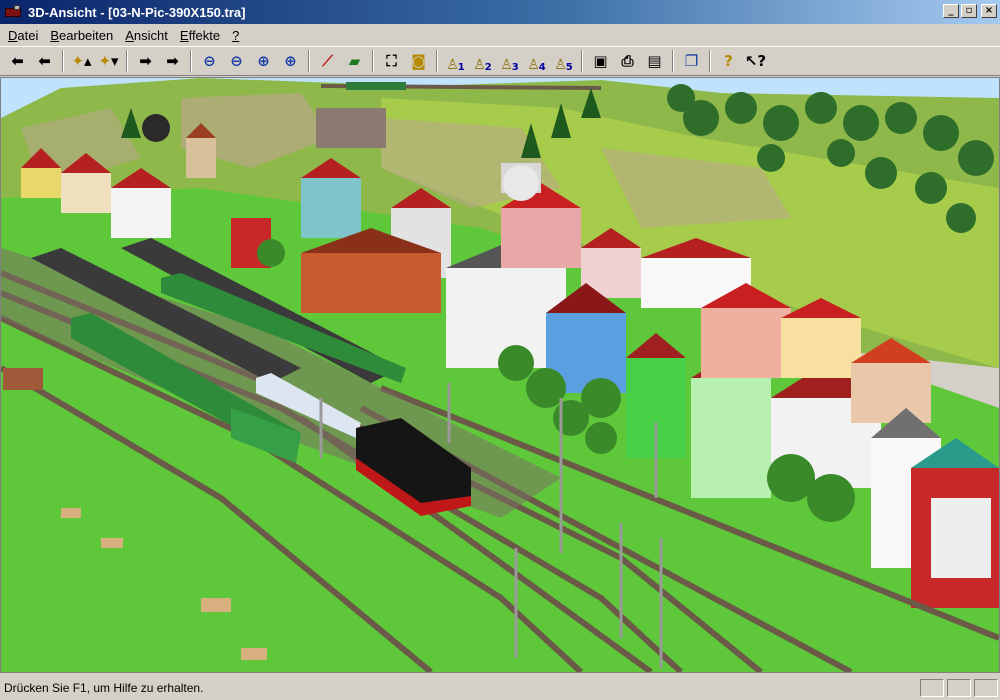 The width and height of the screenshot is (1000, 700). I want to click on track-icon: ⟋, so click(327, 61).